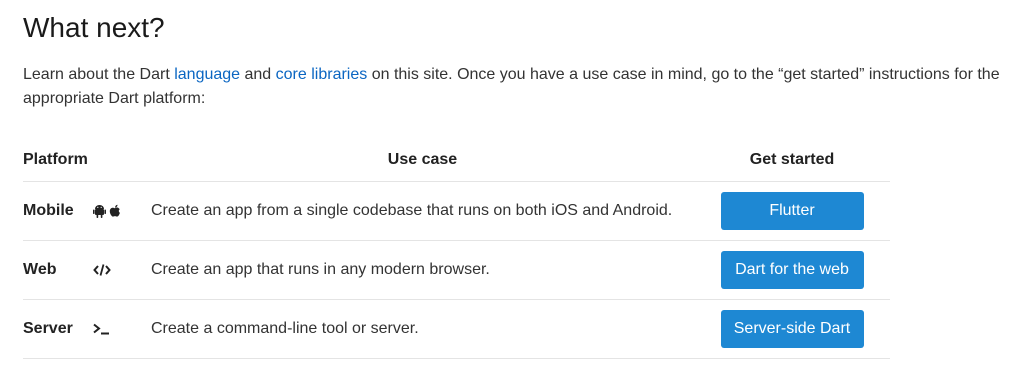 This screenshot has width=1014, height=374. What do you see at coordinates (40, 269) in the screenshot?
I see `platform-name: Web` at bounding box center [40, 269].